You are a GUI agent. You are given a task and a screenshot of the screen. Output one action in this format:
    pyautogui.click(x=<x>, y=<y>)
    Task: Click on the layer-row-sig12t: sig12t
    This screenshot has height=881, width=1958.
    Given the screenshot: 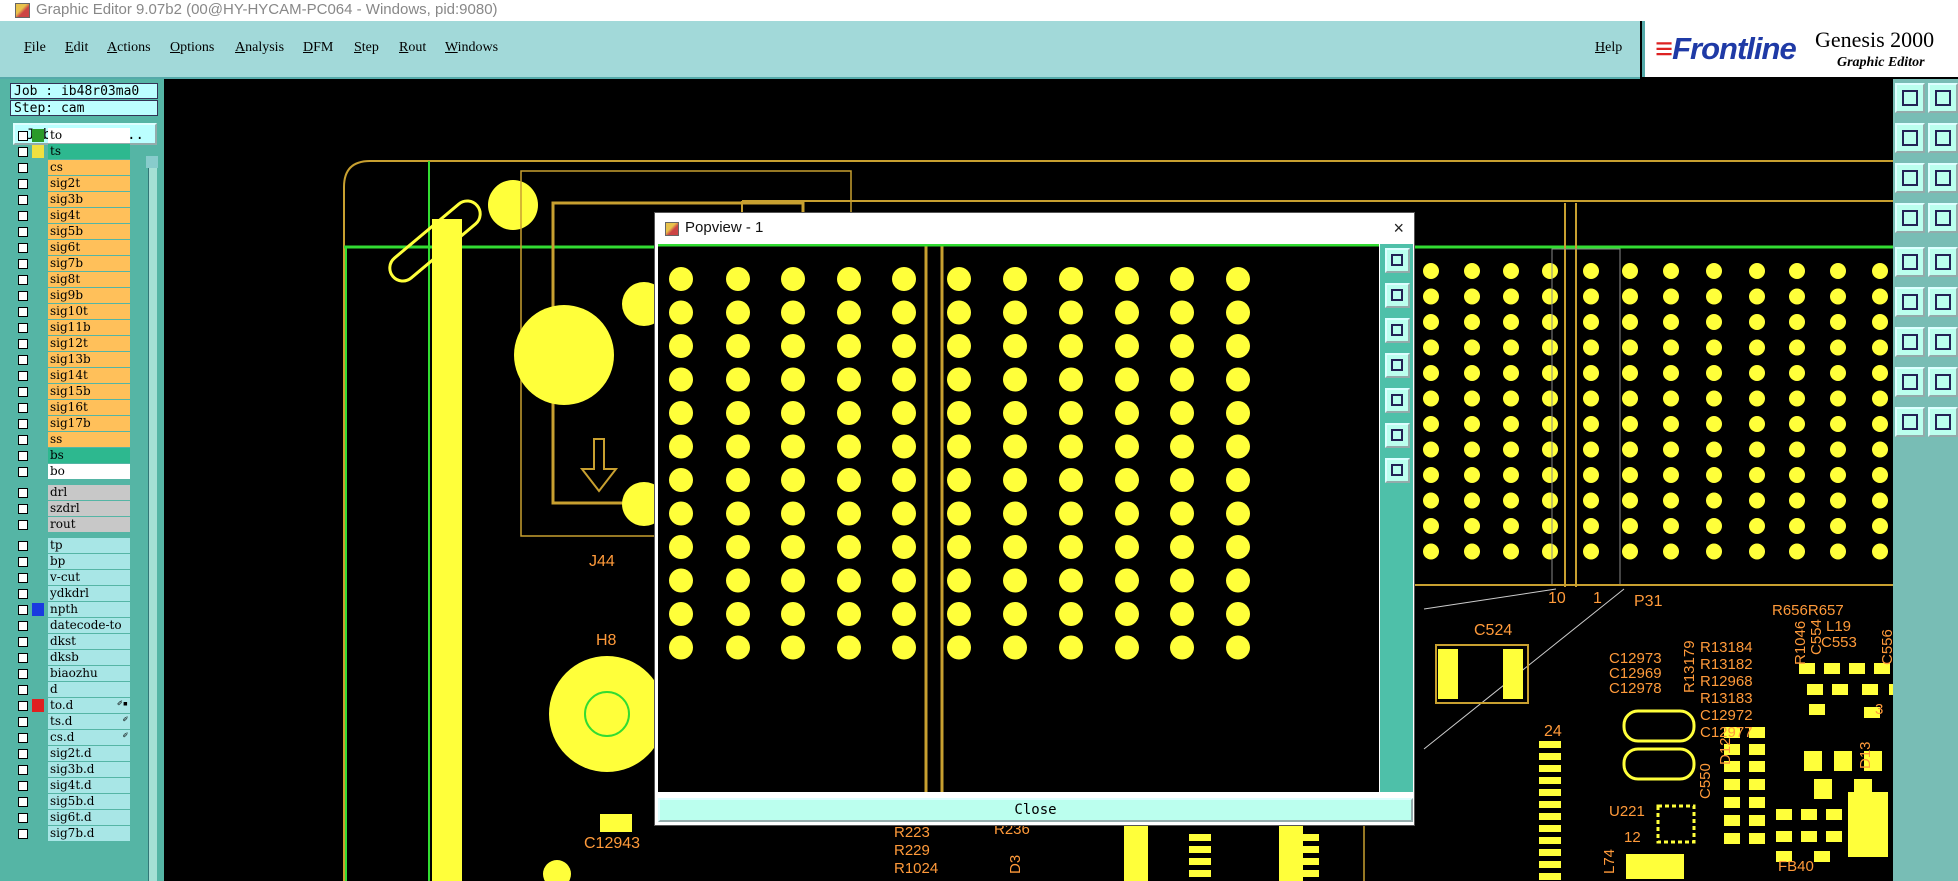 What is the action you would take?
    pyautogui.click(x=72, y=343)
    